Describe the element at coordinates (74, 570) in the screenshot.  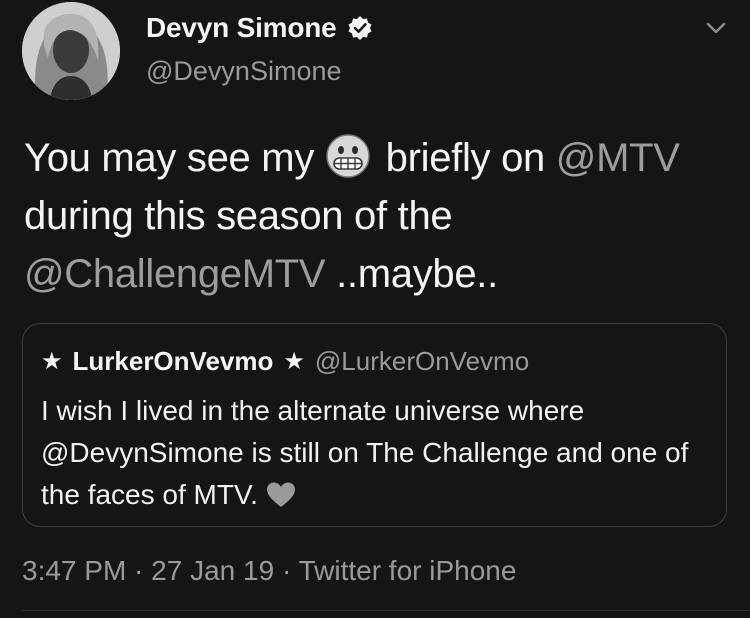
I see `tweet-time: 3:47 PM` at that location.